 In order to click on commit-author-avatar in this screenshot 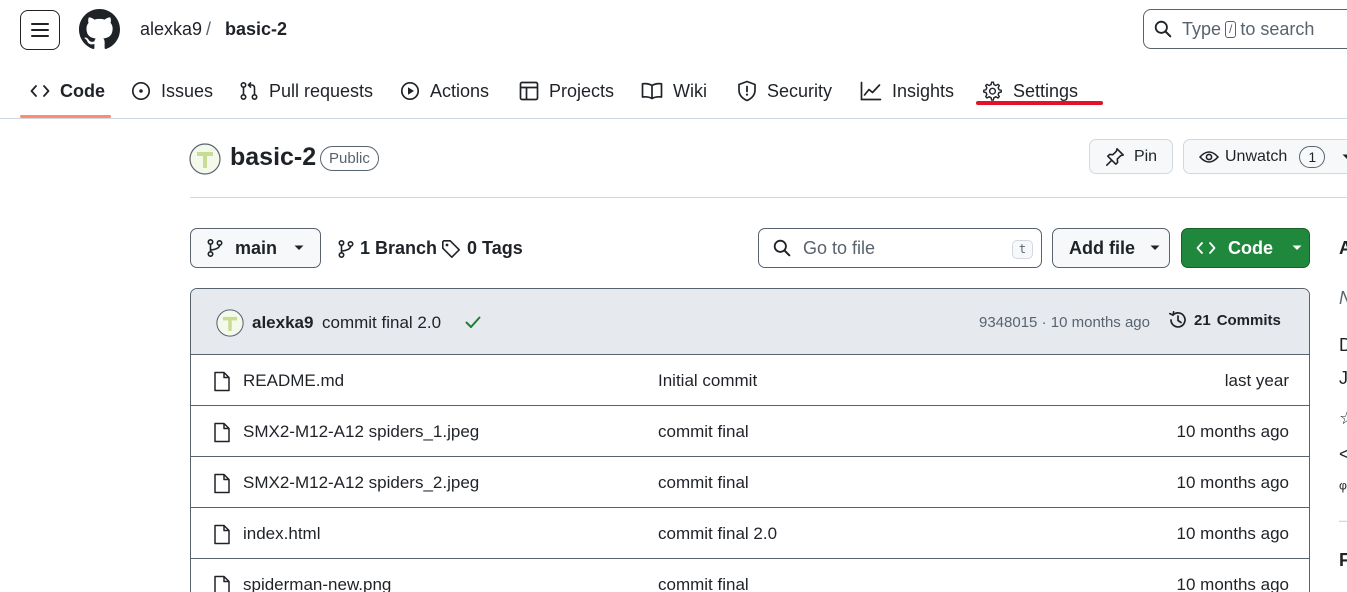, I will do `click(230, 323)`.